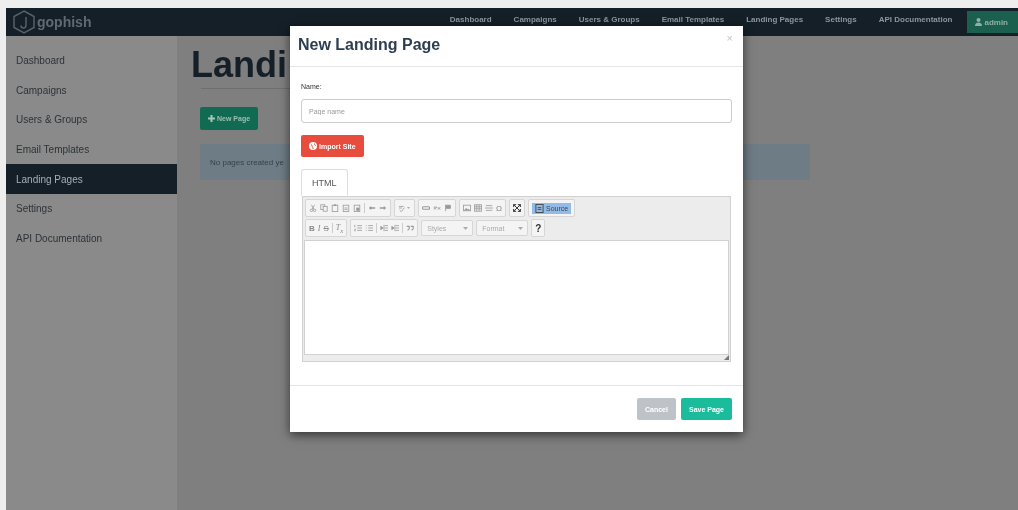 The width and height of the screenshot is (1018, 510). I want to click on strikethrough-button: S, so click(326, 228).